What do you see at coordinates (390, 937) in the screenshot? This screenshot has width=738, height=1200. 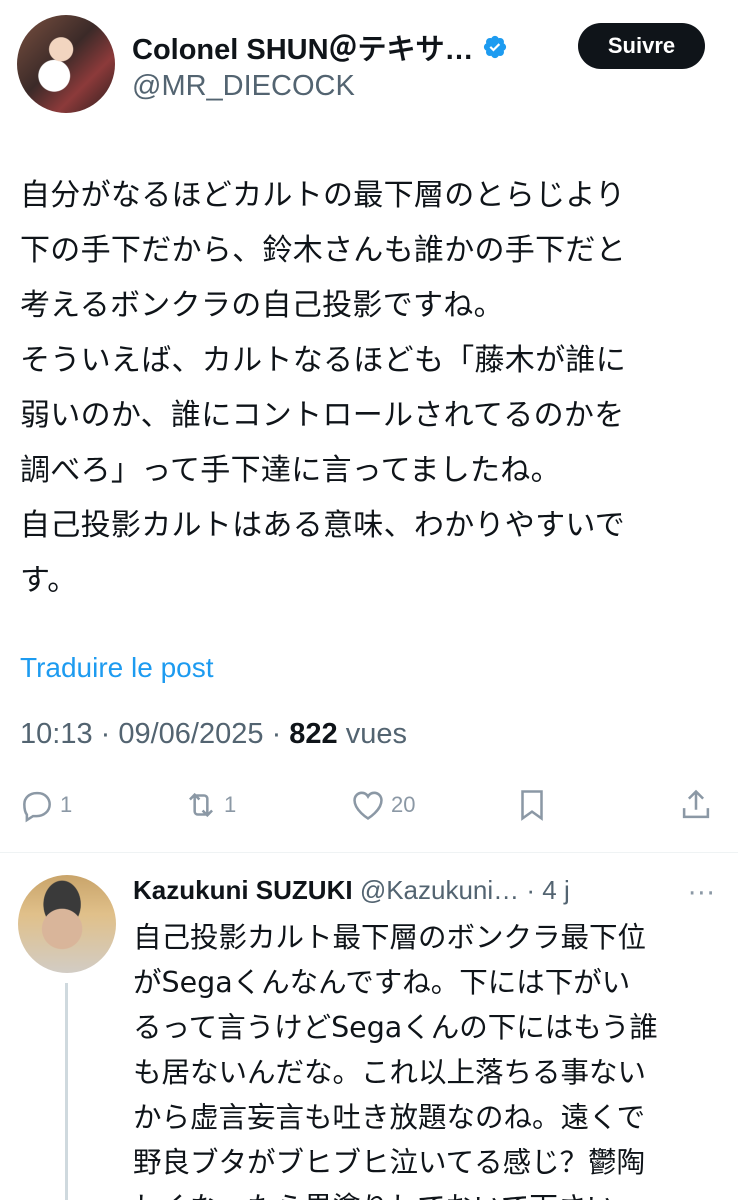 I see `reply-text-line: 自己投影カルト最下層のボンクラ最下位` at bounding box center [390, 937].